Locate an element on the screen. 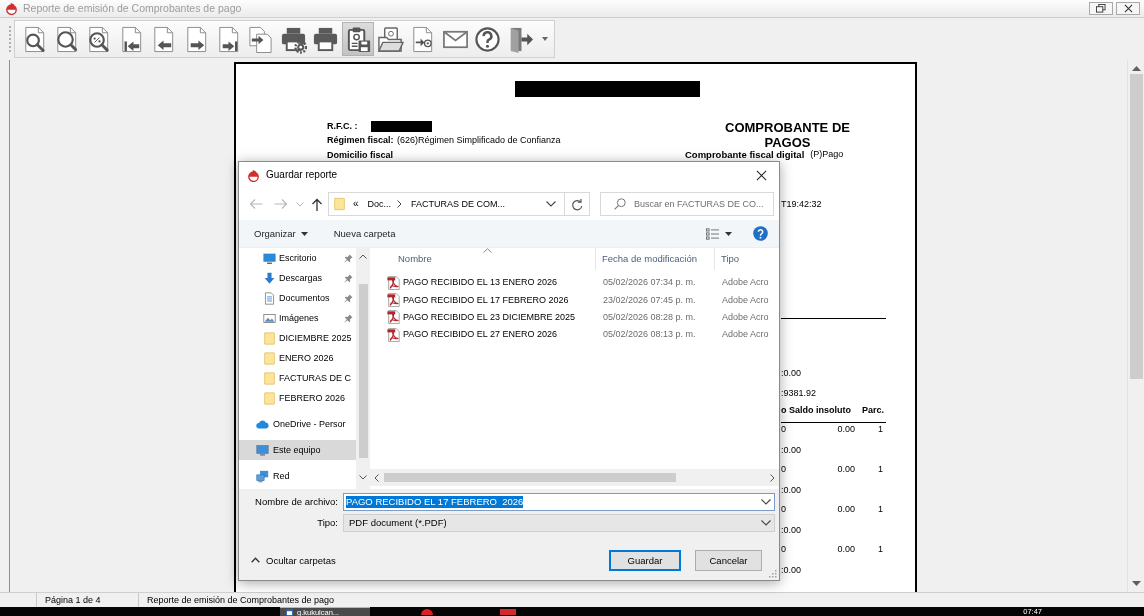 This screenshot has width=1144, height=616. picture-icon is located at coordinates (269, 318).